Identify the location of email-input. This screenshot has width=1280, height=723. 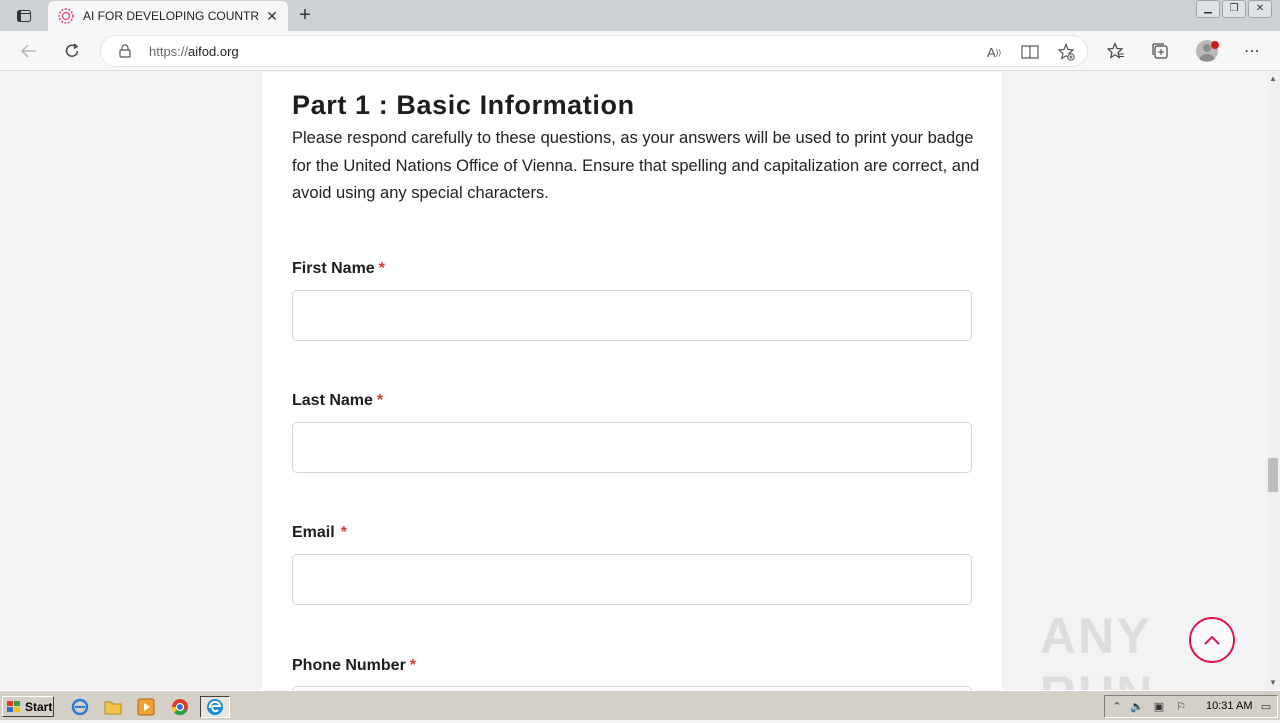
(632, 579).